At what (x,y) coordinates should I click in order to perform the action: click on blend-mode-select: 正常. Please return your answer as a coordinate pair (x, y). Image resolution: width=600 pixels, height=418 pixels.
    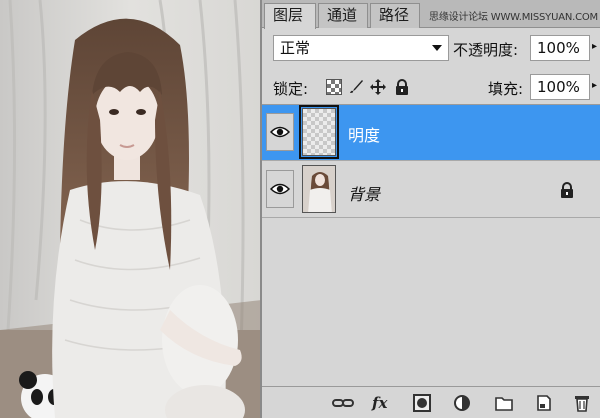
    Looking at the image, I should click on (361, 48).